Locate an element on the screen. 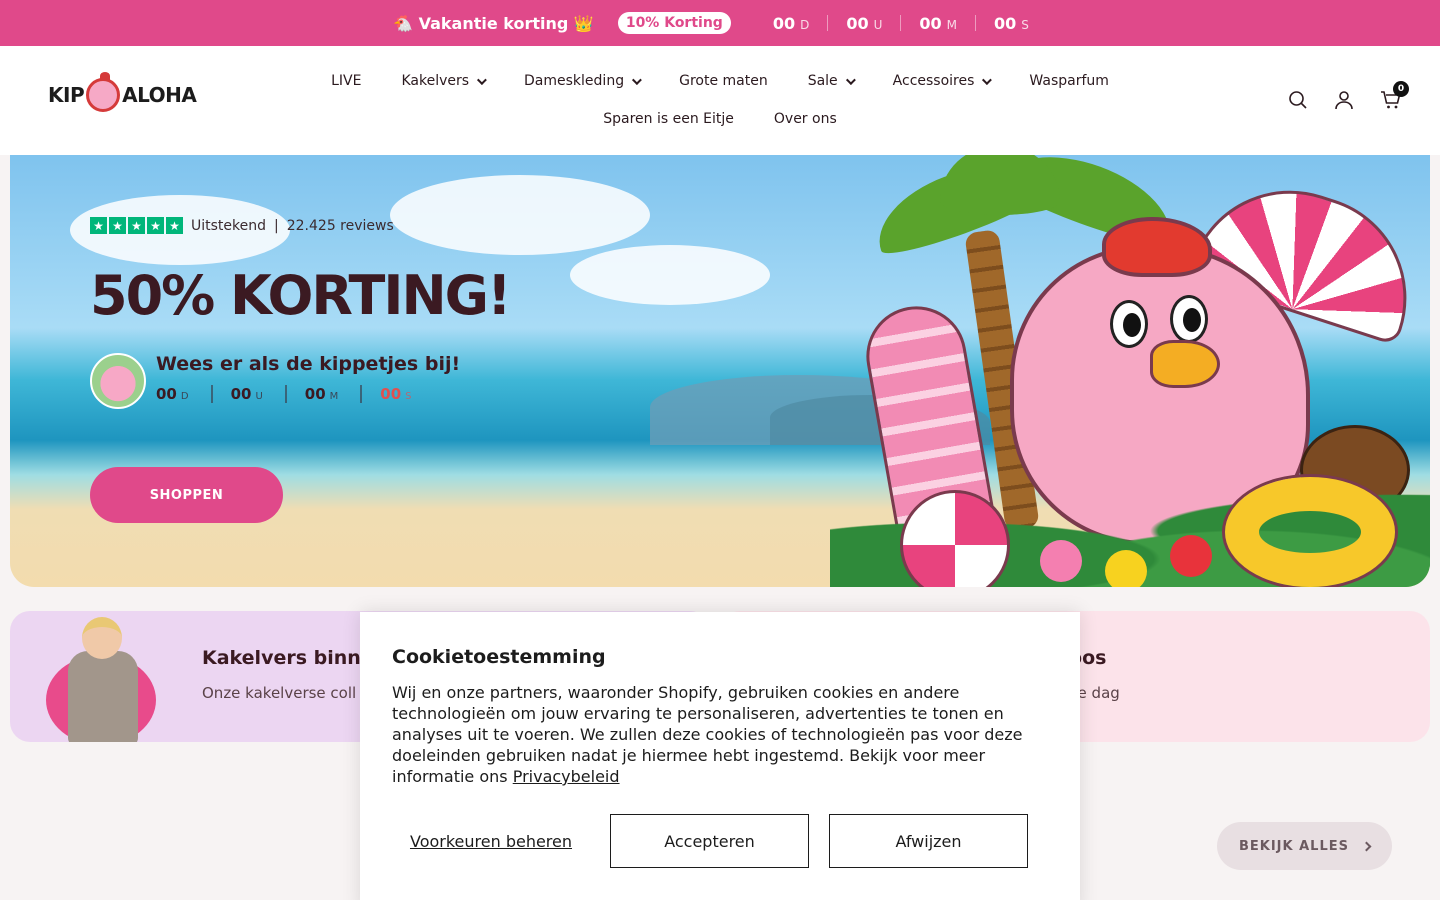  chevron-right-icon is located at coordinates (1366, 846).